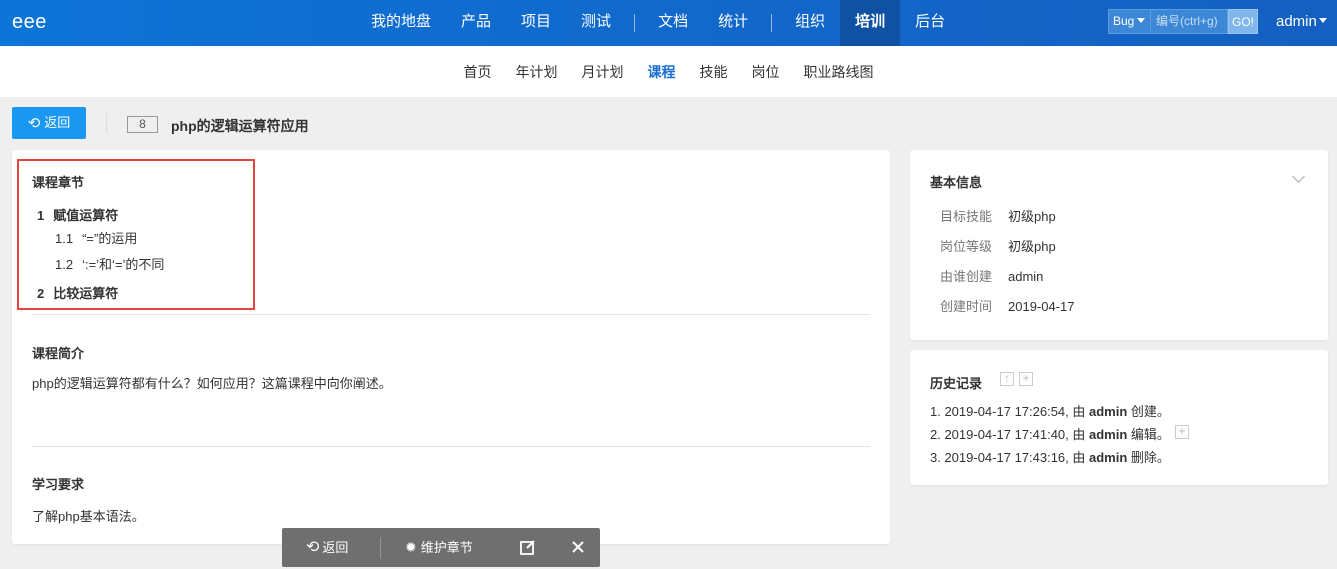 The height and width of the screenshot is (569, 1337). I want to click on maintain-chapters-button: ✹ 维护章节, so click(451, 547).